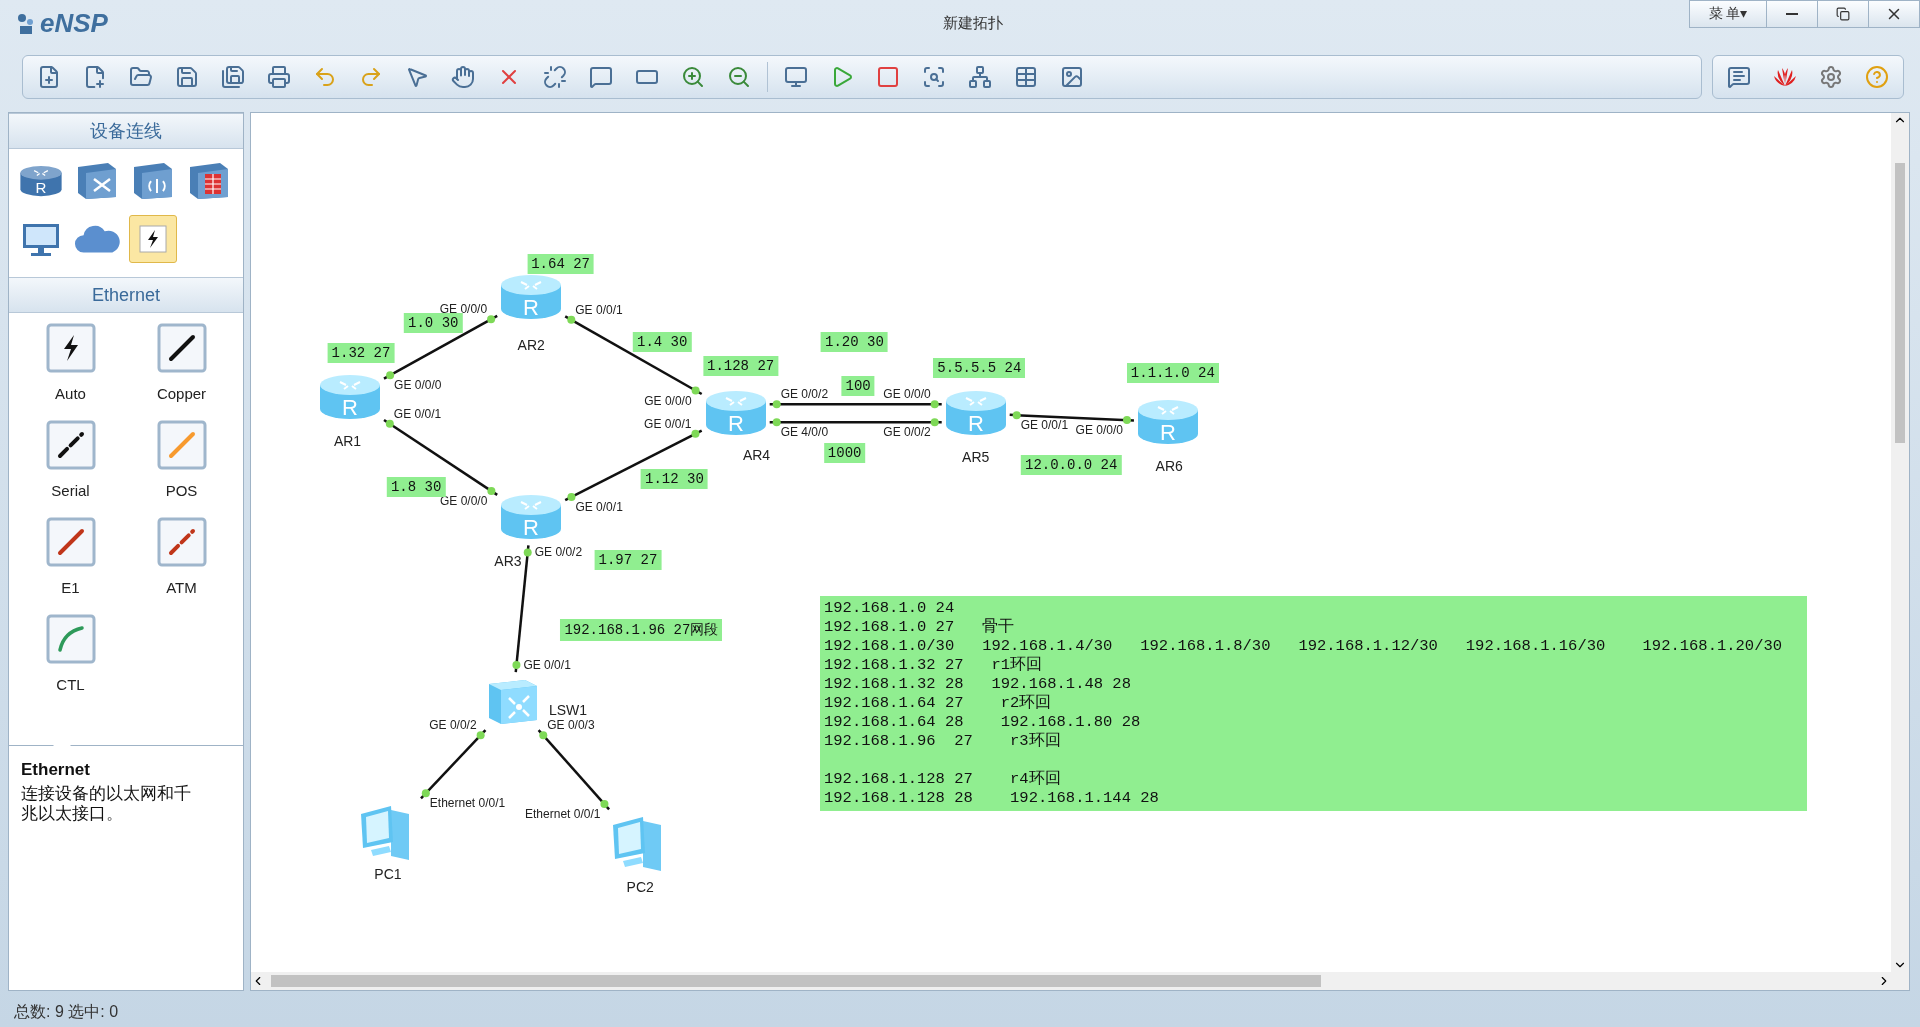 The height and width of the screenshot is (1027, 1920). Describe the element at coordinates (1026, 77) in the screenshot. I see `table-icon` at that location.